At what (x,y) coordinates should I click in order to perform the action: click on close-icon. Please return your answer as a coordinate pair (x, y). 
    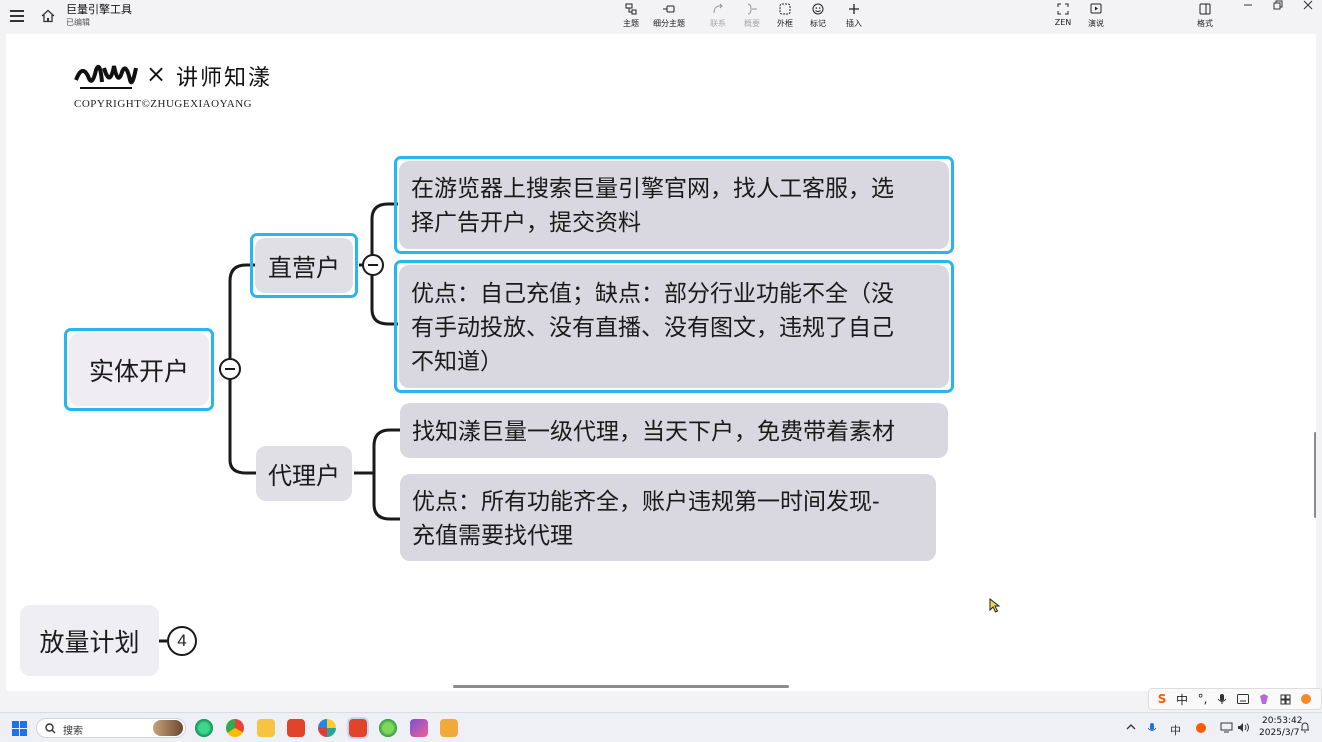
    Looking at the image, I should click on (1308, 5).